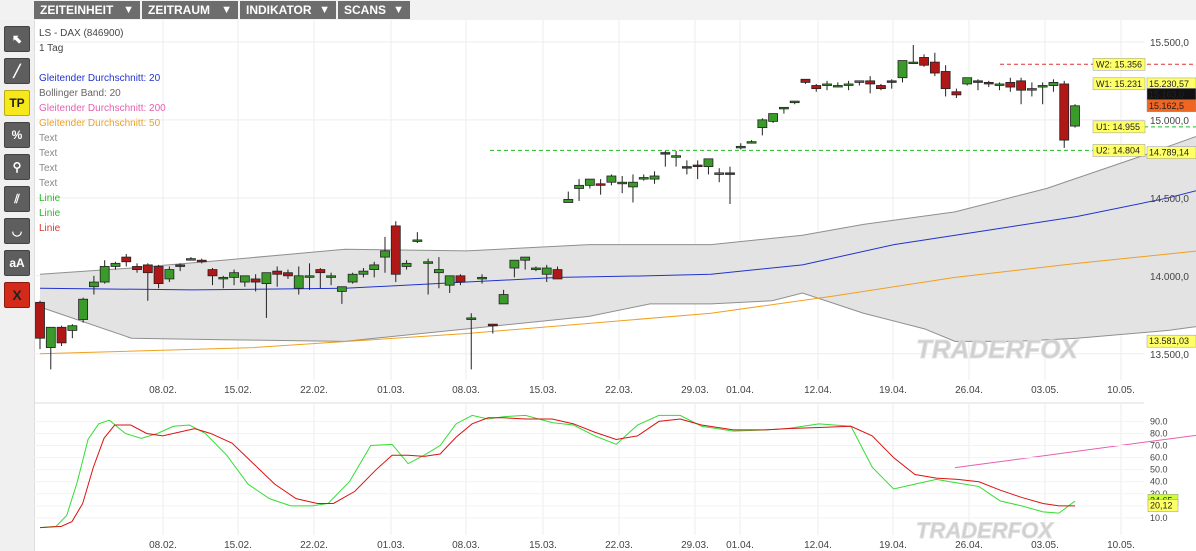  I want to click on value-tag-label: 15.162,5, so click(1166, 106).